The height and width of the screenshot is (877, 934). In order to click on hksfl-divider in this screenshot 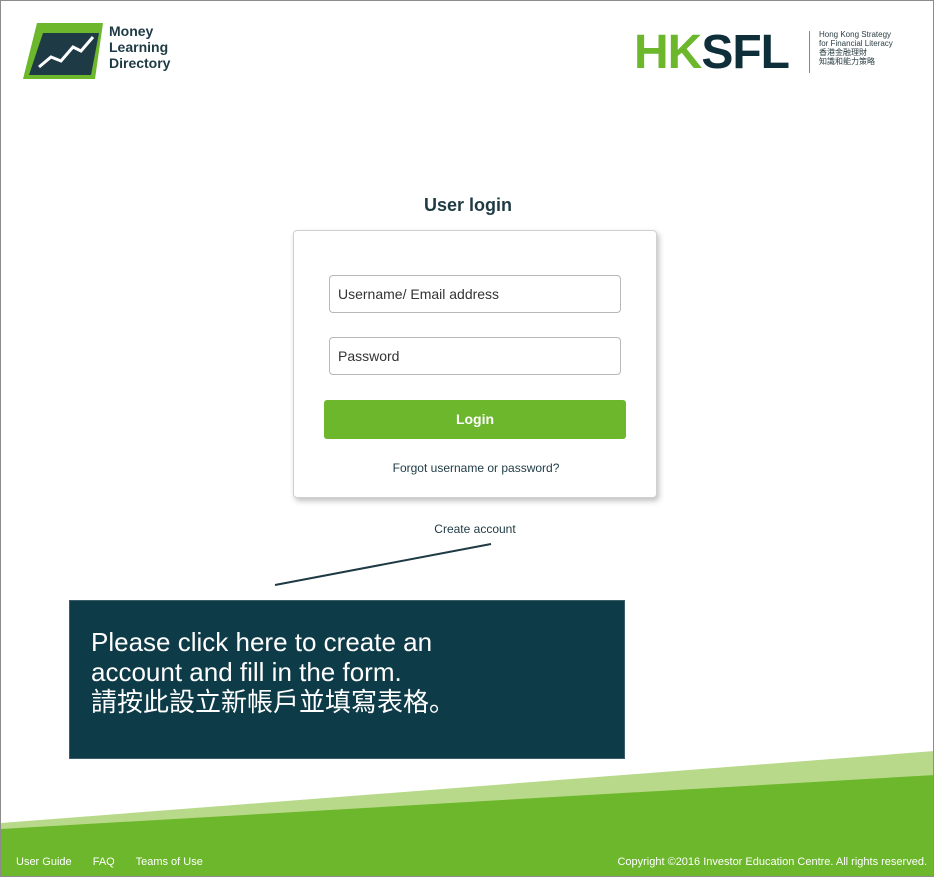, I will do `click(809, 52)`.